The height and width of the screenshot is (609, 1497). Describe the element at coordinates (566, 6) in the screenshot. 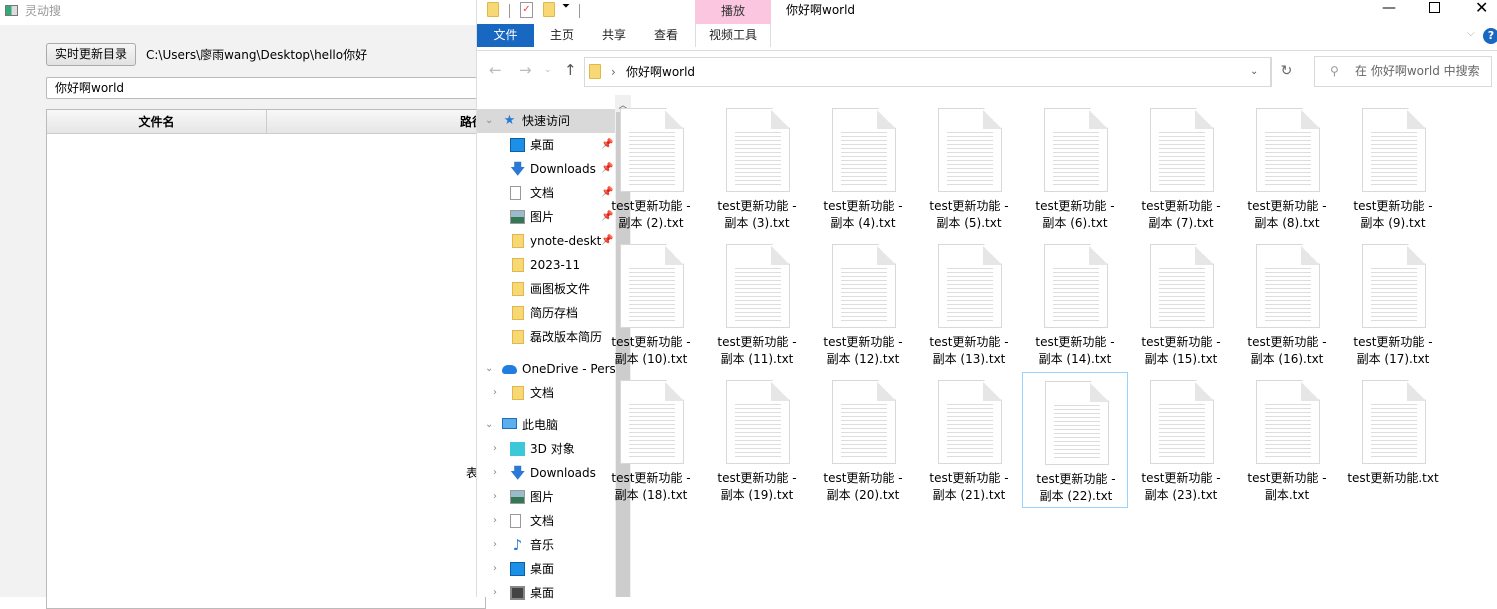

I see `customize-quick-access-icon: ⏷` at that location.